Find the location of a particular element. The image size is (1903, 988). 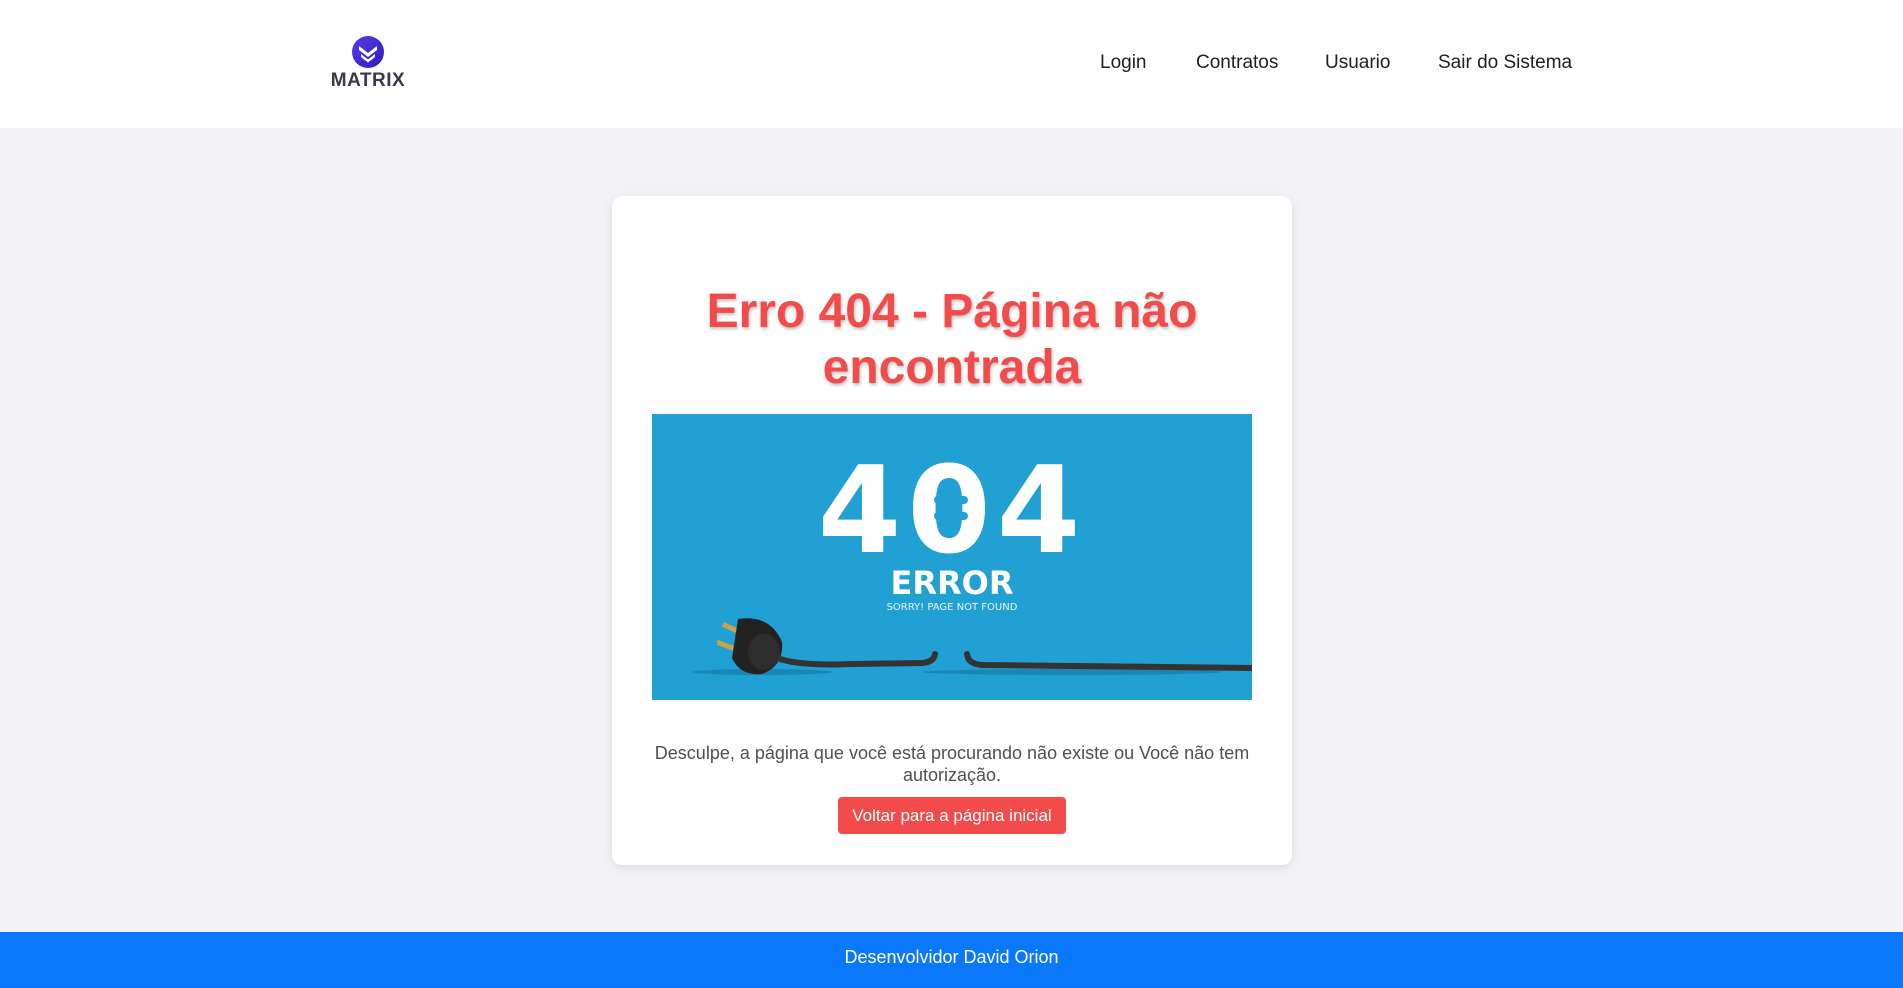

error-subtext: SORRY! PAGE NOT FOUND is located at coordinates (952, 607).